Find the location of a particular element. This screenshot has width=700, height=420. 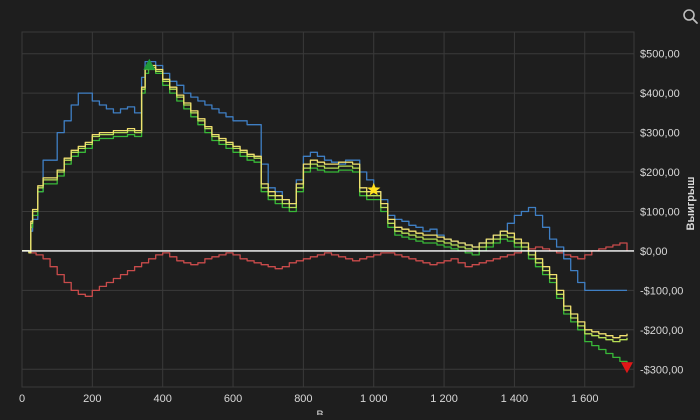

y-tick-label: -$200,00 is located at coordinates (661, 331).